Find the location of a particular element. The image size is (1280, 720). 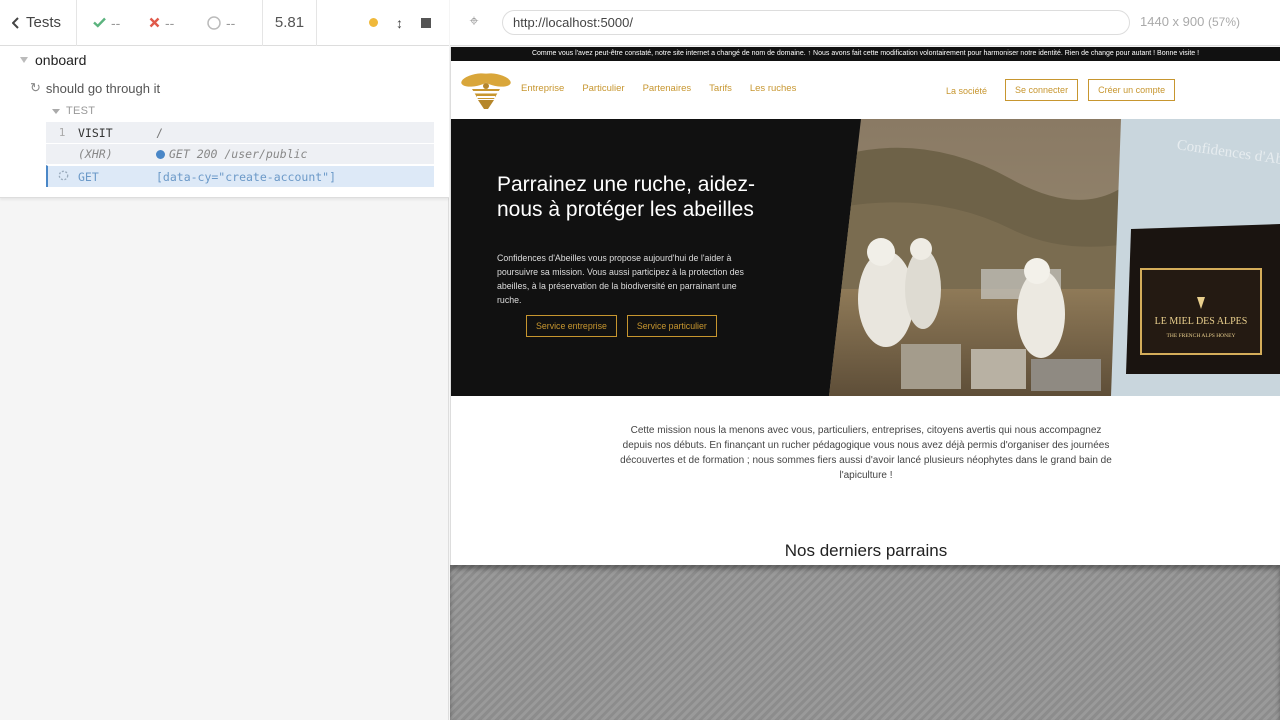

service-entreprise-button: Service entreprise is located at coordinates (571, 326).